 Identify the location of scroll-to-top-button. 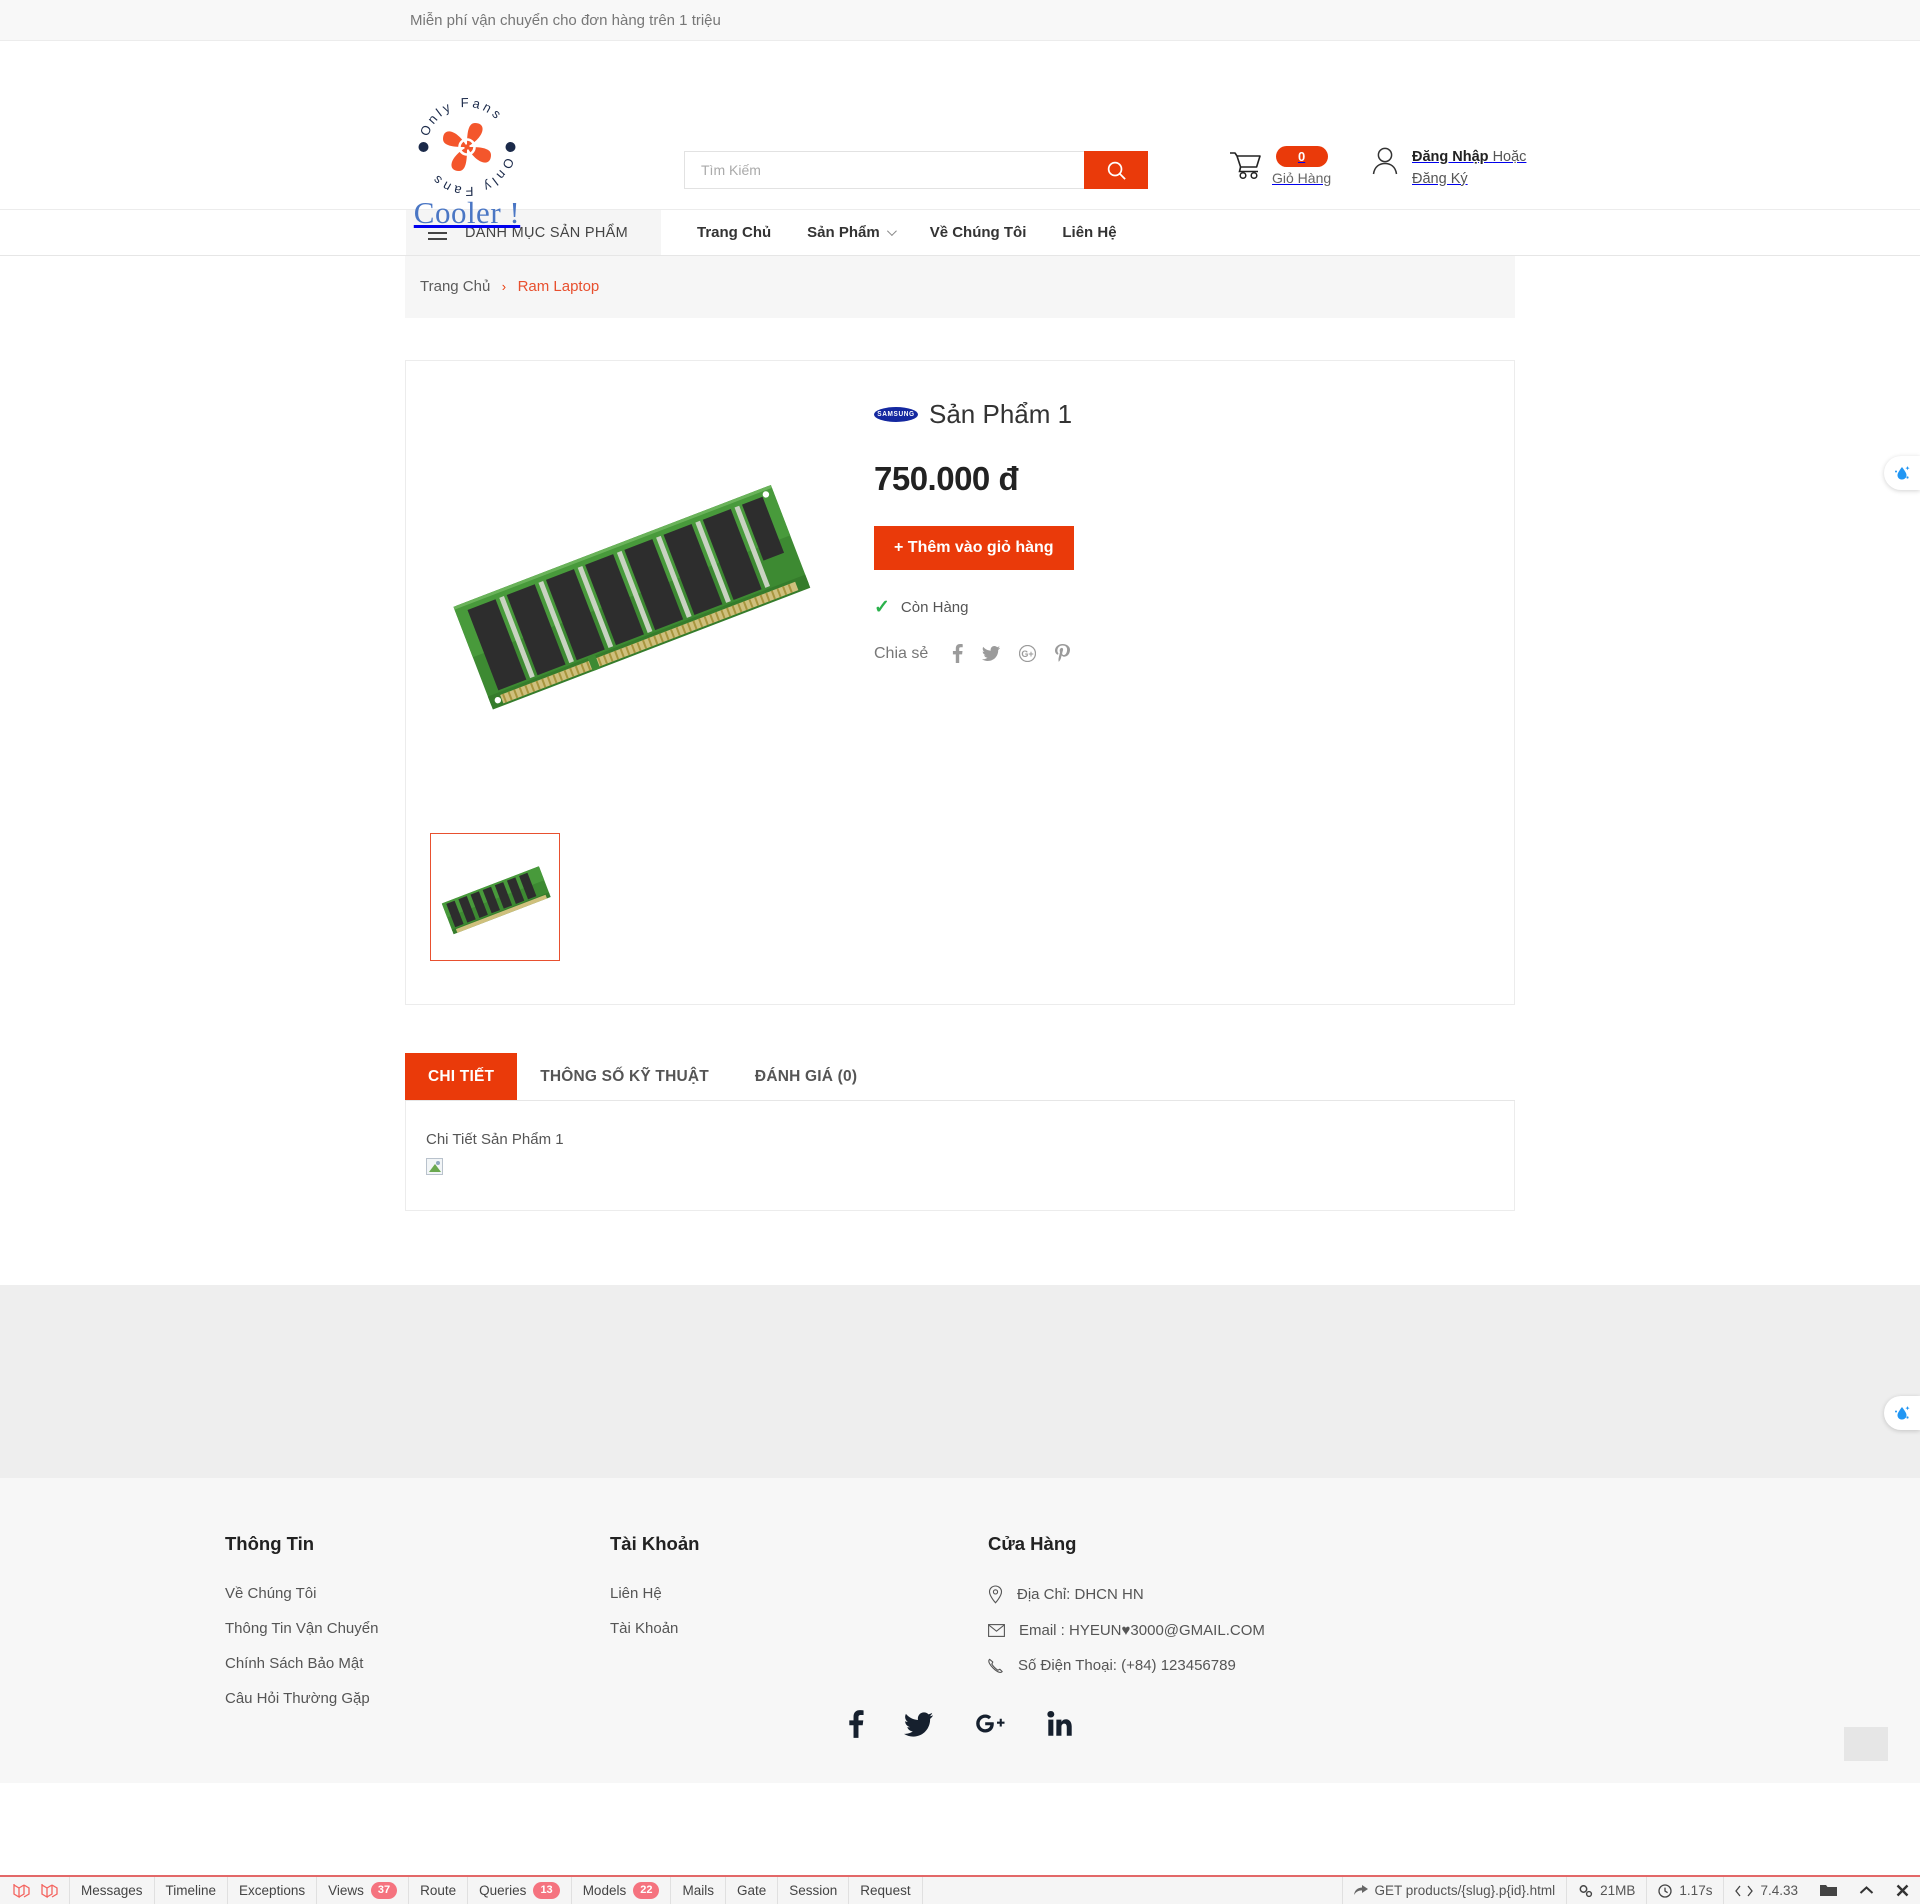
(1866, 1744).